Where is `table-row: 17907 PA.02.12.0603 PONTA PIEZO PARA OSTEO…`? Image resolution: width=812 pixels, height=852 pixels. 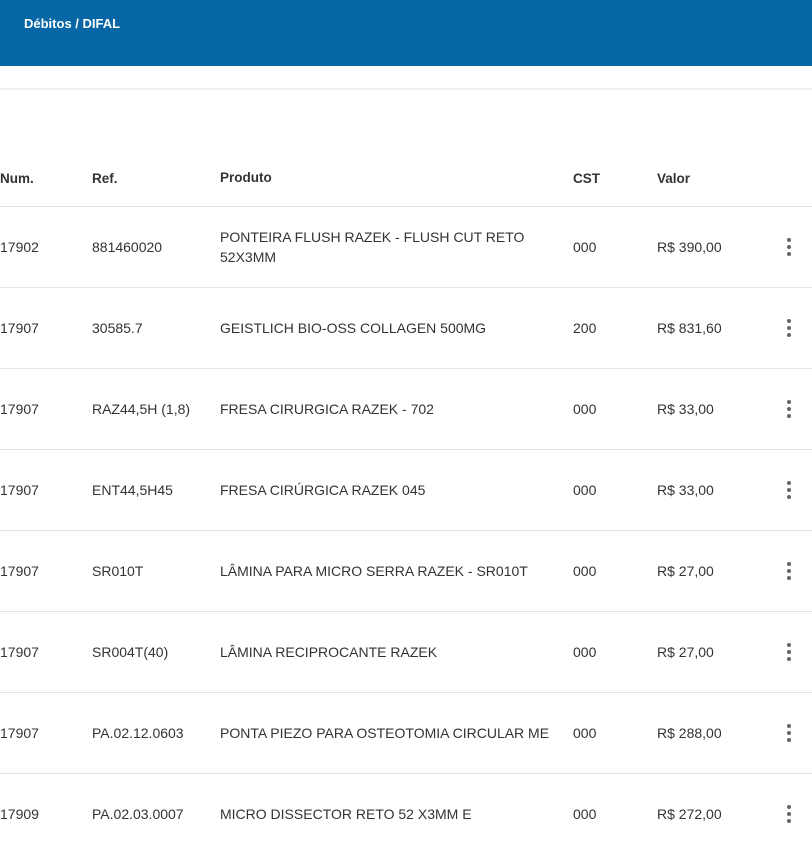
table-row: 17907 PA.02.12.0603 PONTA PIEZO PARA OSTEO… is located at coordinates (406, 733).